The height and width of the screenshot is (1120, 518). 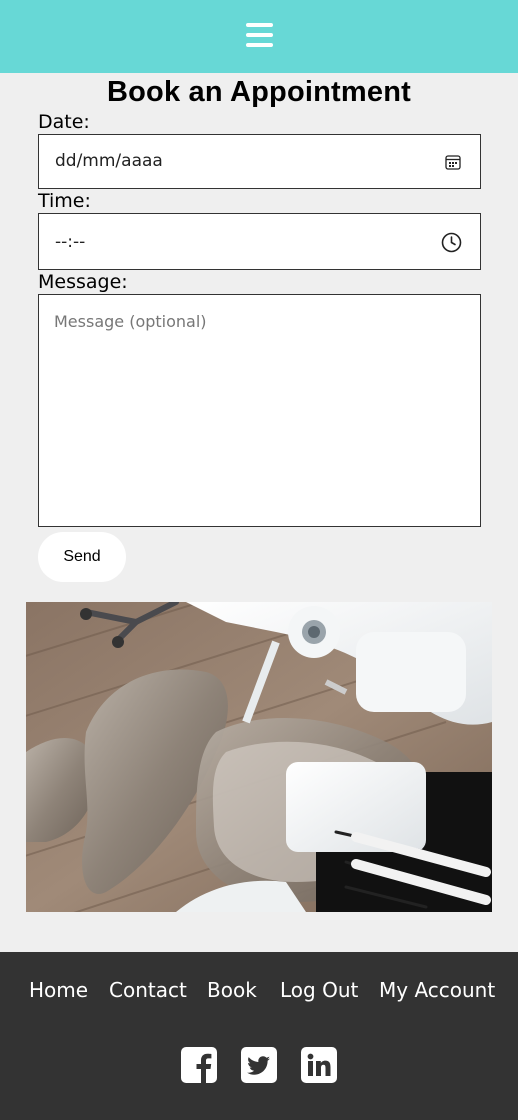 I want to click on page-title: Book an Appointment, so click(x=259, y=92).